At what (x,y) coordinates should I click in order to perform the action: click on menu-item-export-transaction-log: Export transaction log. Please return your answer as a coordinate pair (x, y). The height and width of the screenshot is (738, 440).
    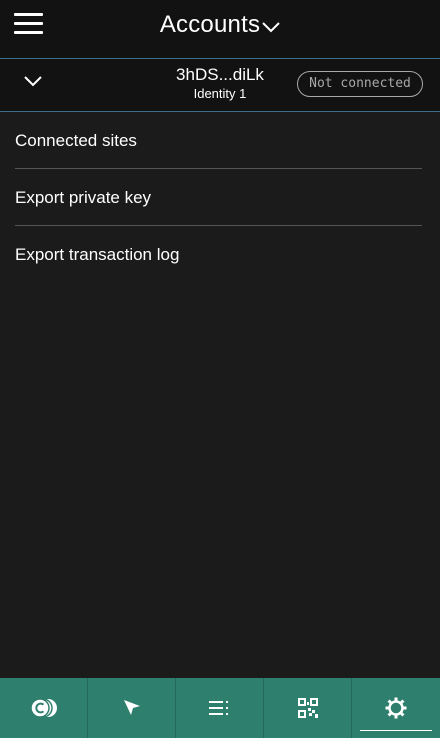
    Looking at the image, I should click on (218, 254).